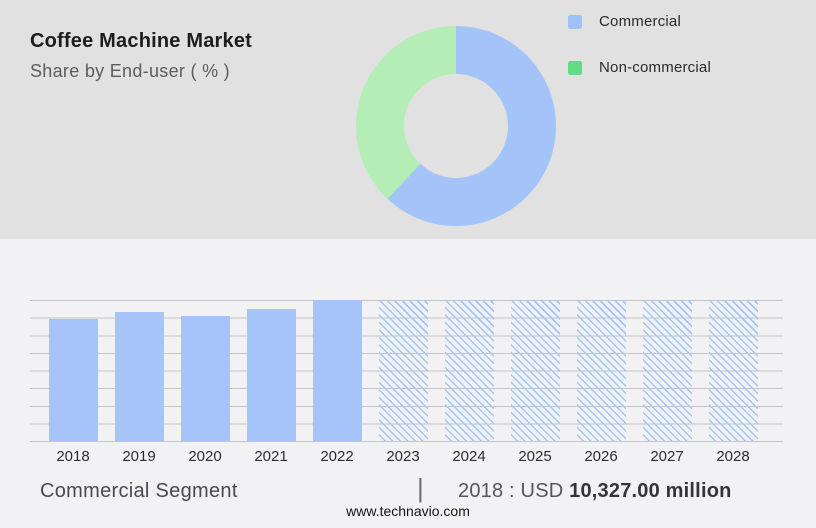 Image resolution: width=816 pixels, height=528 pixels. I want to click on legend-label: Commercial, so click(640, 21).